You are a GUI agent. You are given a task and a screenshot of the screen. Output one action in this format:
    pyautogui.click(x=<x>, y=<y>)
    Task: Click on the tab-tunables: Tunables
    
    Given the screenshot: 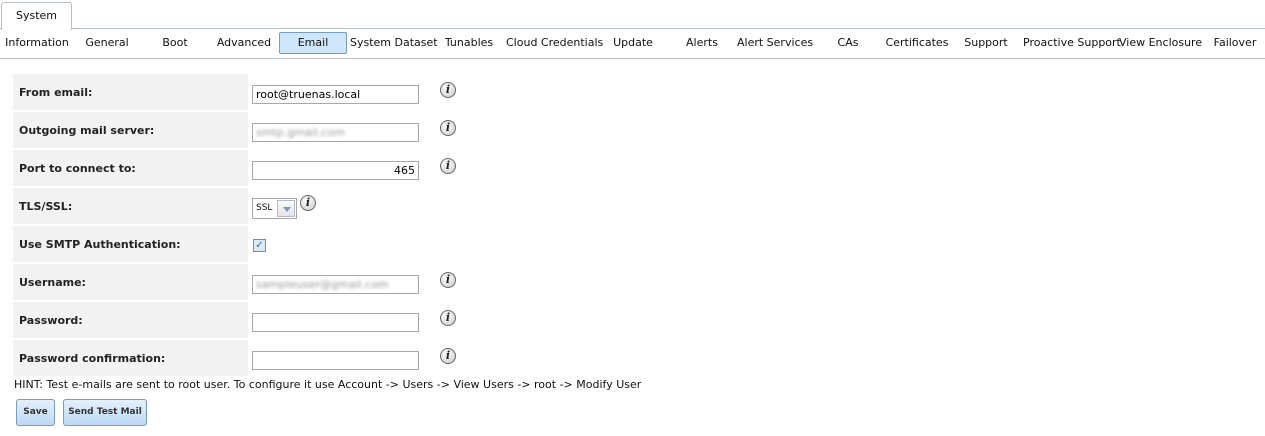 What is the action you would take?
    pyautogui.click(x=469, y=43)
    